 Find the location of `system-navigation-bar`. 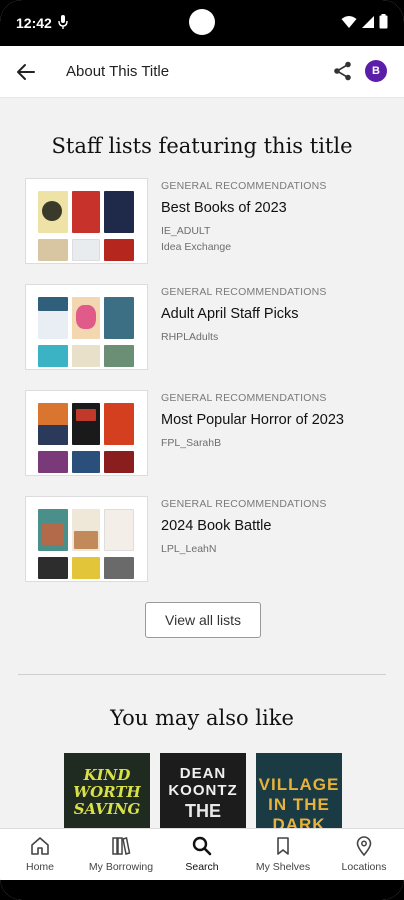

system-navigation-bar is located at coordinates (202, 890).